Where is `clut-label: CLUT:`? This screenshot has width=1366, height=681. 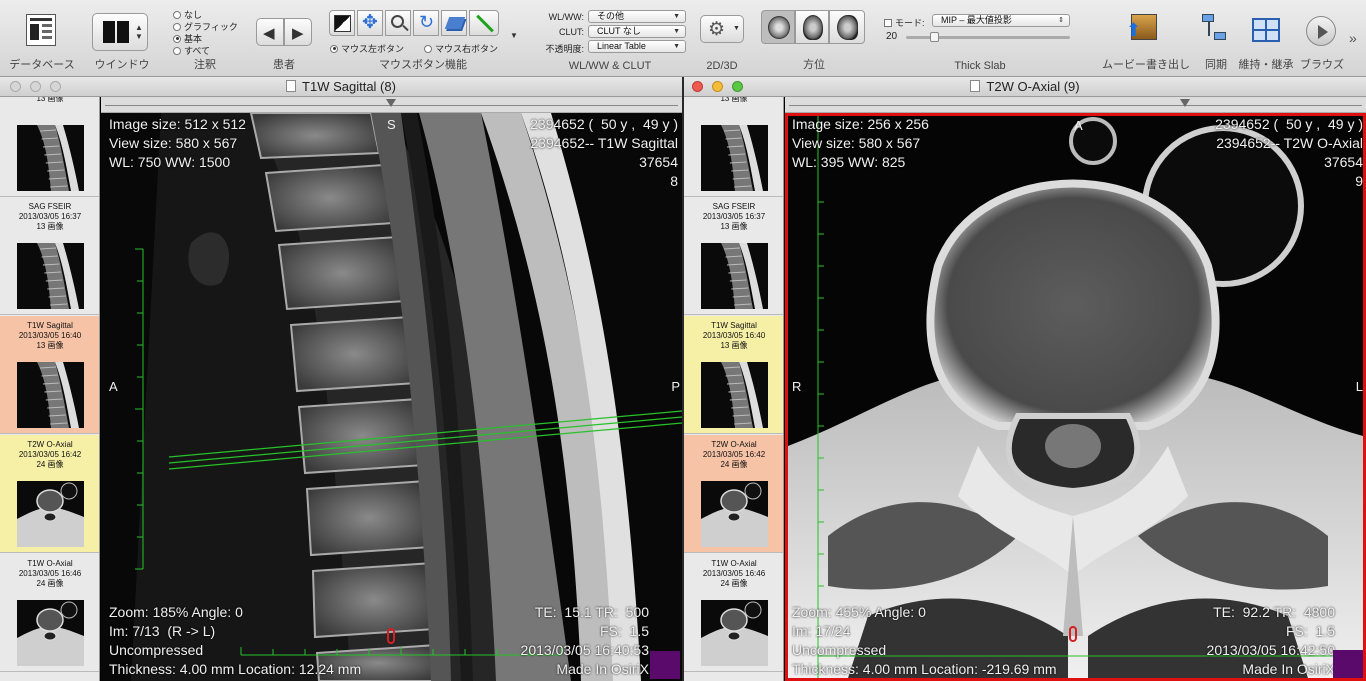
clut-label: CLUT: is located at coordinates (571, 32).